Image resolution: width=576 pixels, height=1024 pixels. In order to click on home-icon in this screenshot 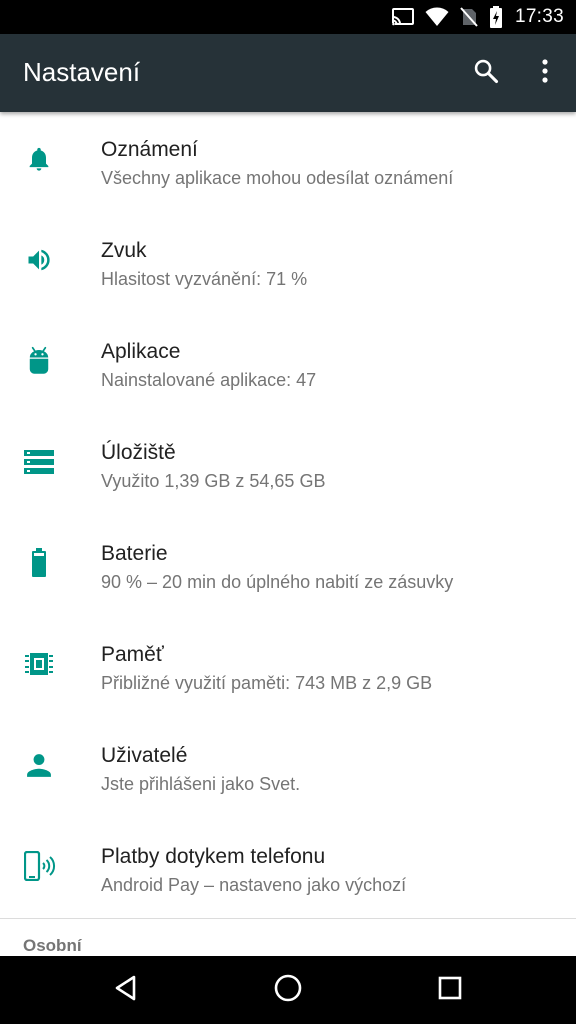, I will do `click(288, 990)`.